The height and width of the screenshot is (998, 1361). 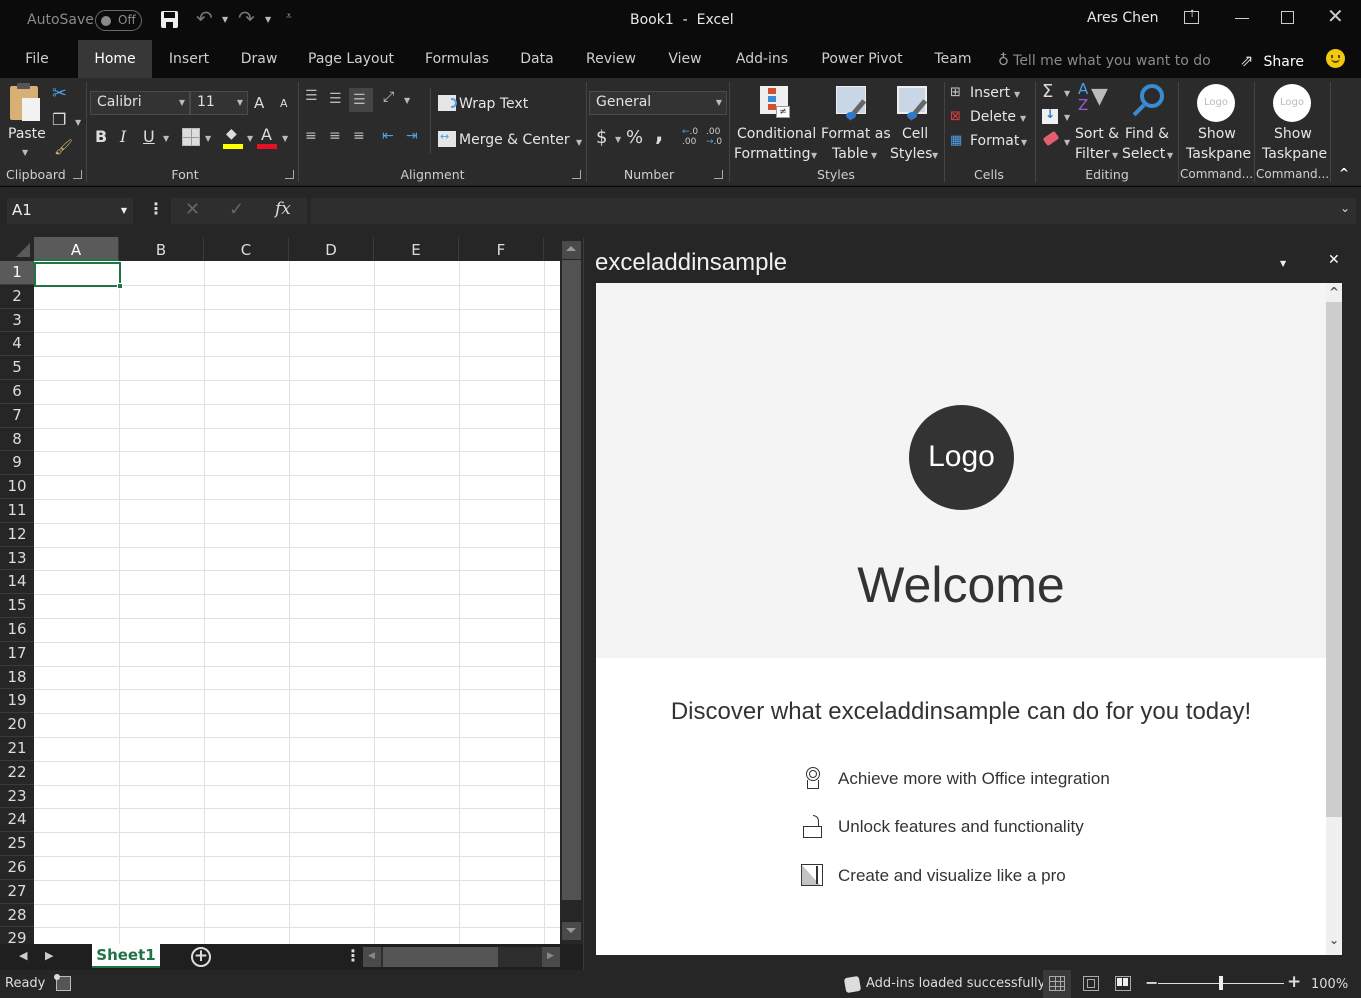 I want to click on column-header: C, so click(x=246, y=249).